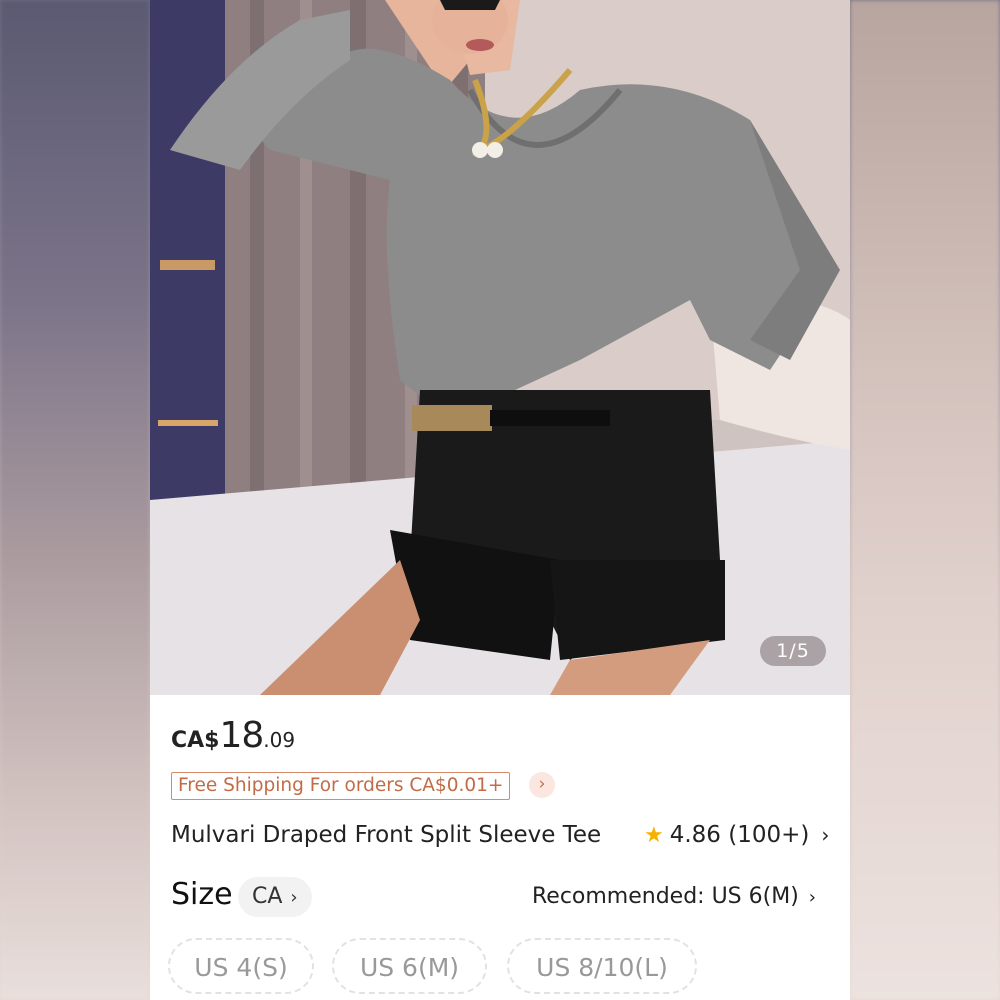 Image resolution: width=1000 pixels, height=1000 pixels. What do you see at coordinates (793, 651) in the screenshot?
I see `image-counter: 1/5` at bounding box center [793, 651].